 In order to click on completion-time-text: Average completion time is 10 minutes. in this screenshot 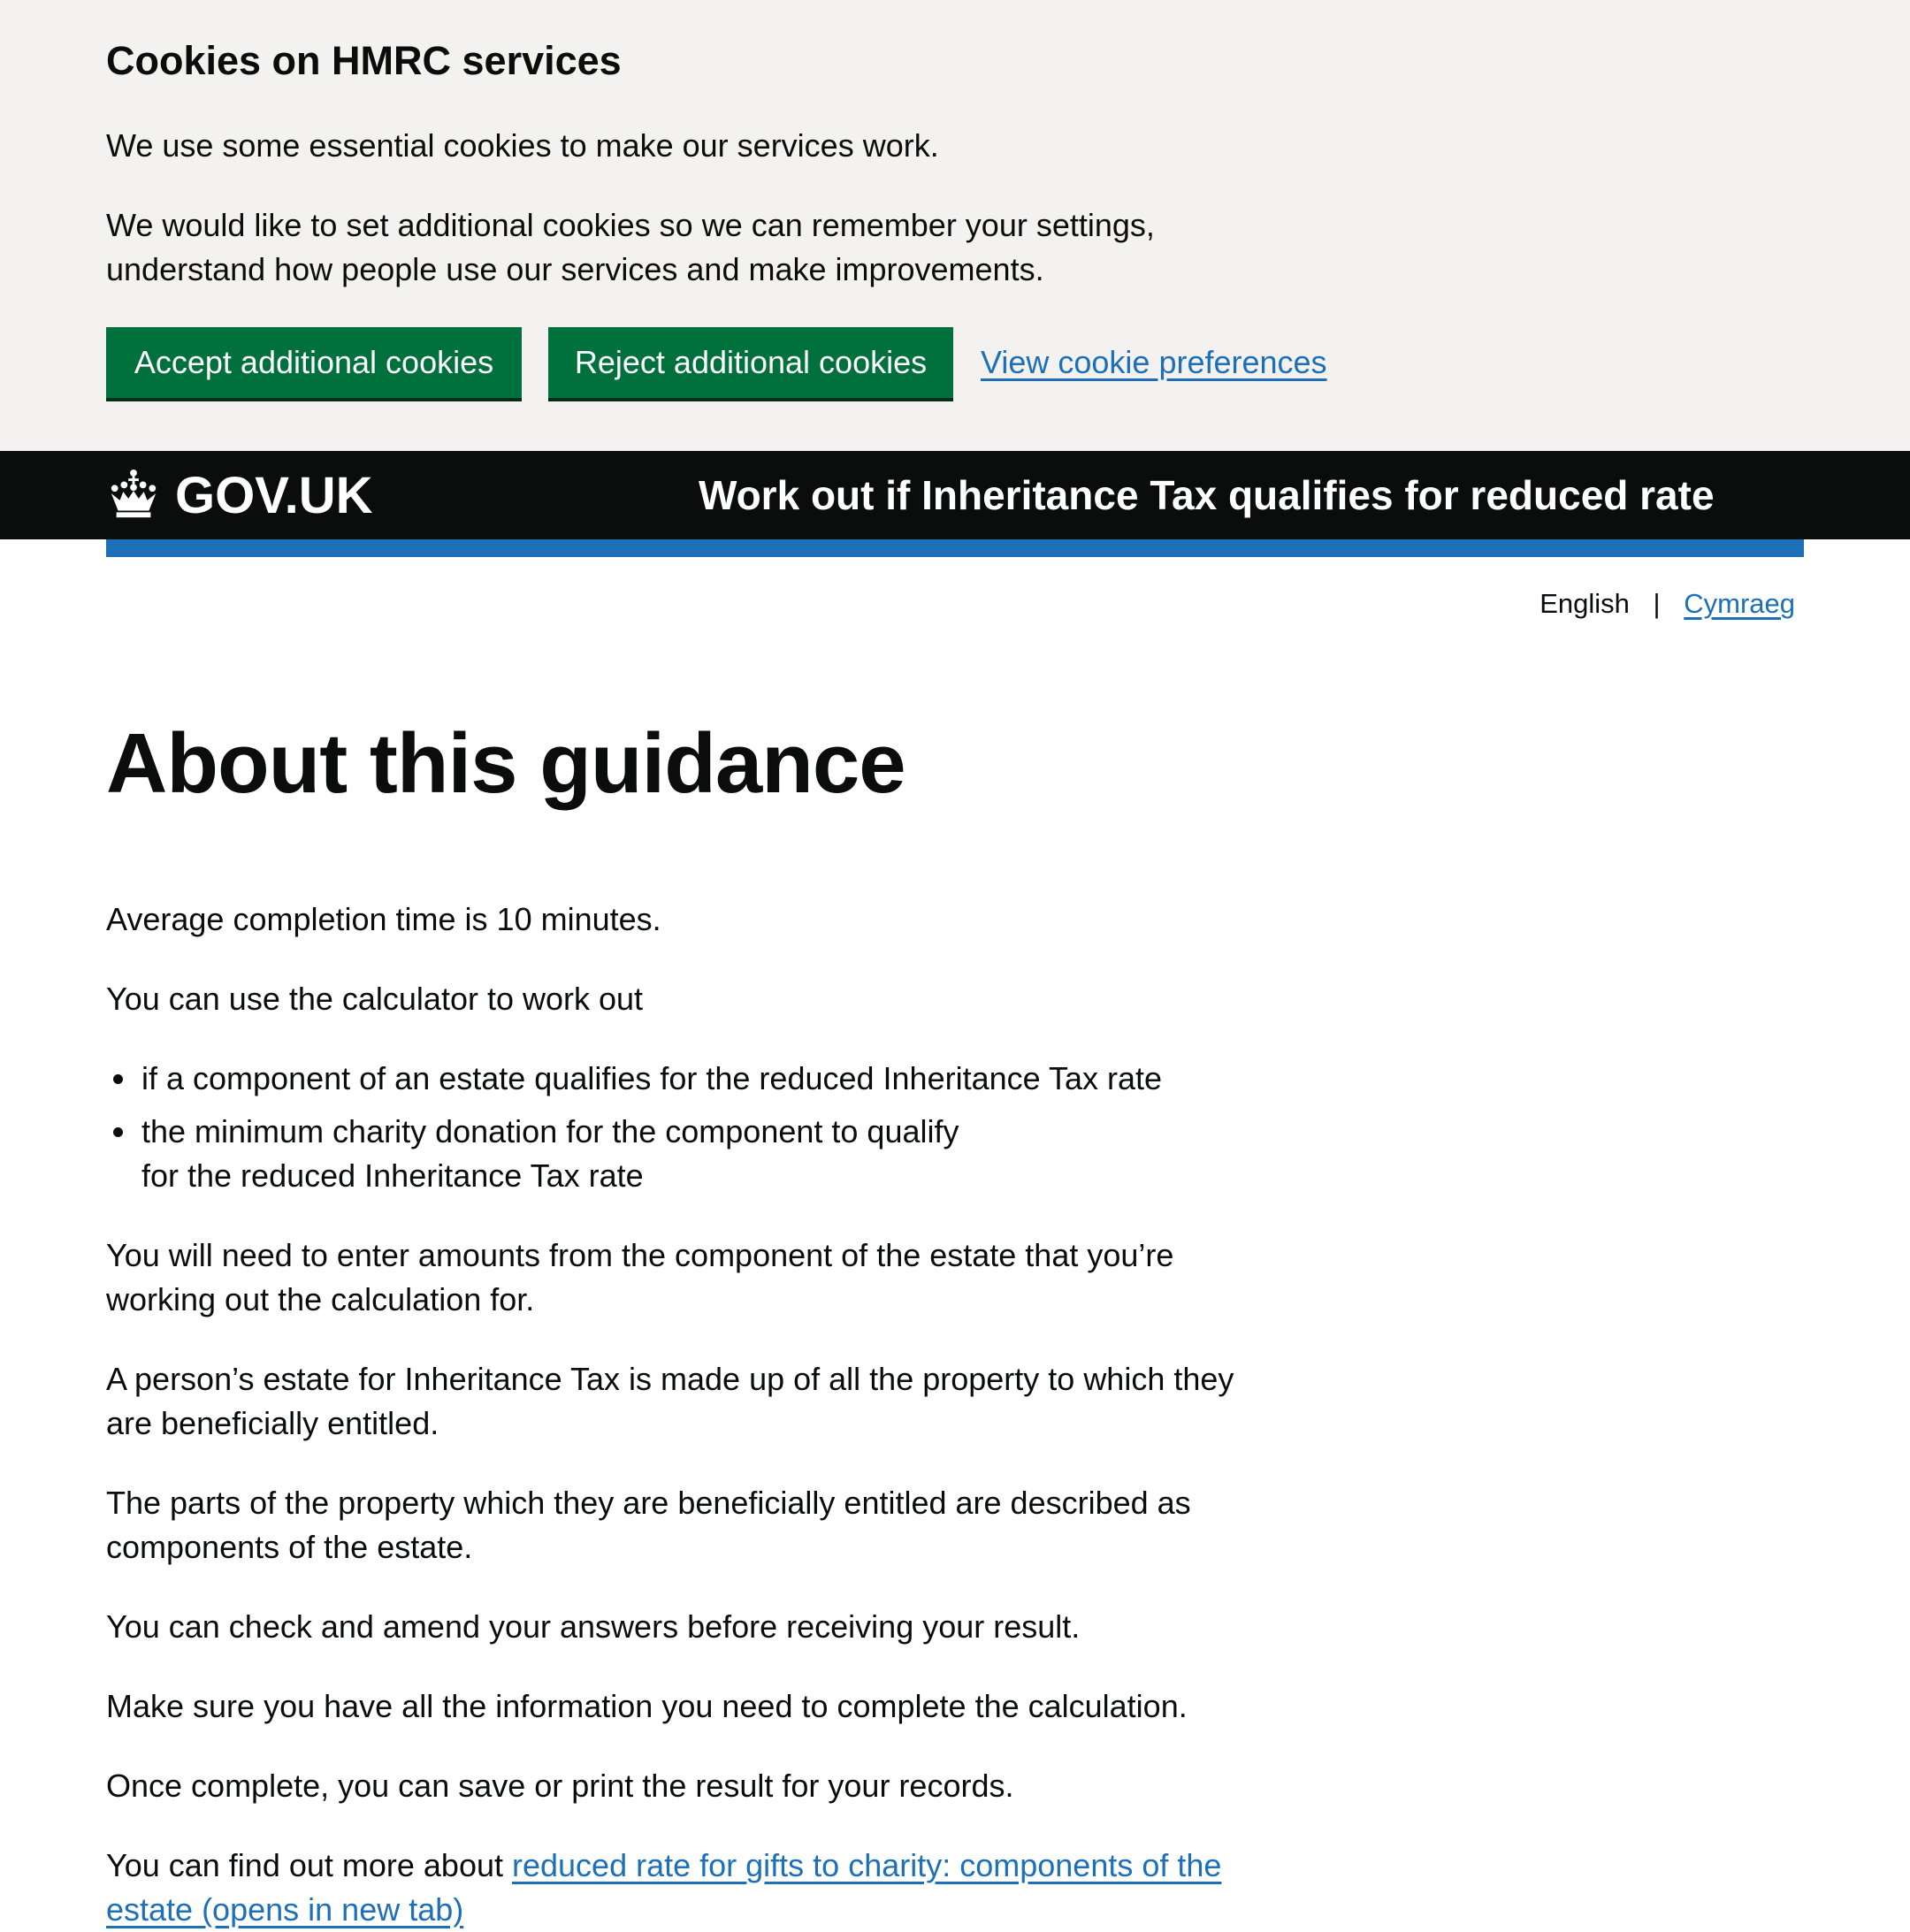, I will do `click(384, 919)`.